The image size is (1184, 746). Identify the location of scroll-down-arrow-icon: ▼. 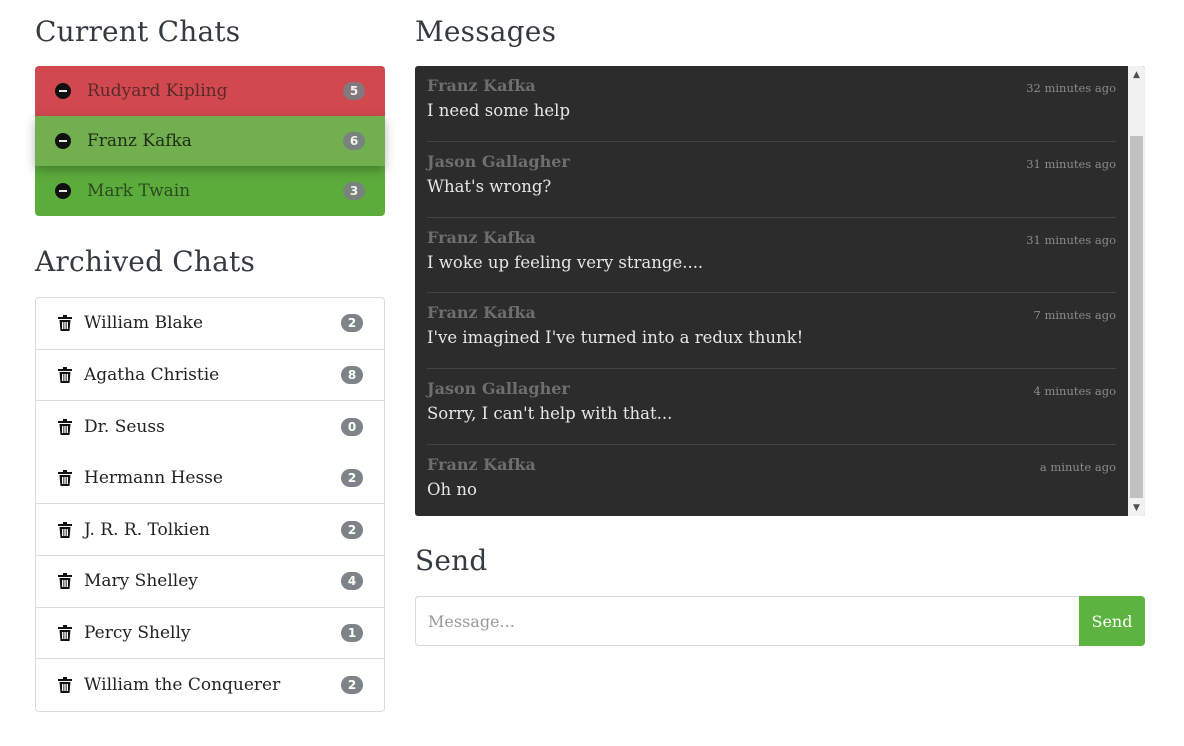
(1136, 507).